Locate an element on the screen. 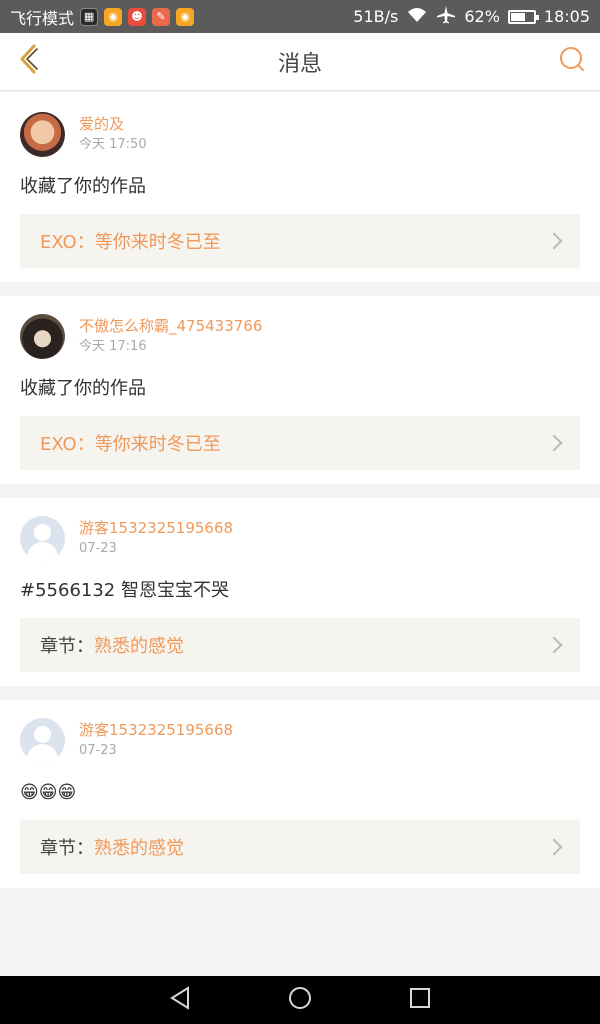 Image resolution: width=600 pixels, height=1024 pixels. airplane-mode-text: 飞行模式 is located at coordinates (42, 18).